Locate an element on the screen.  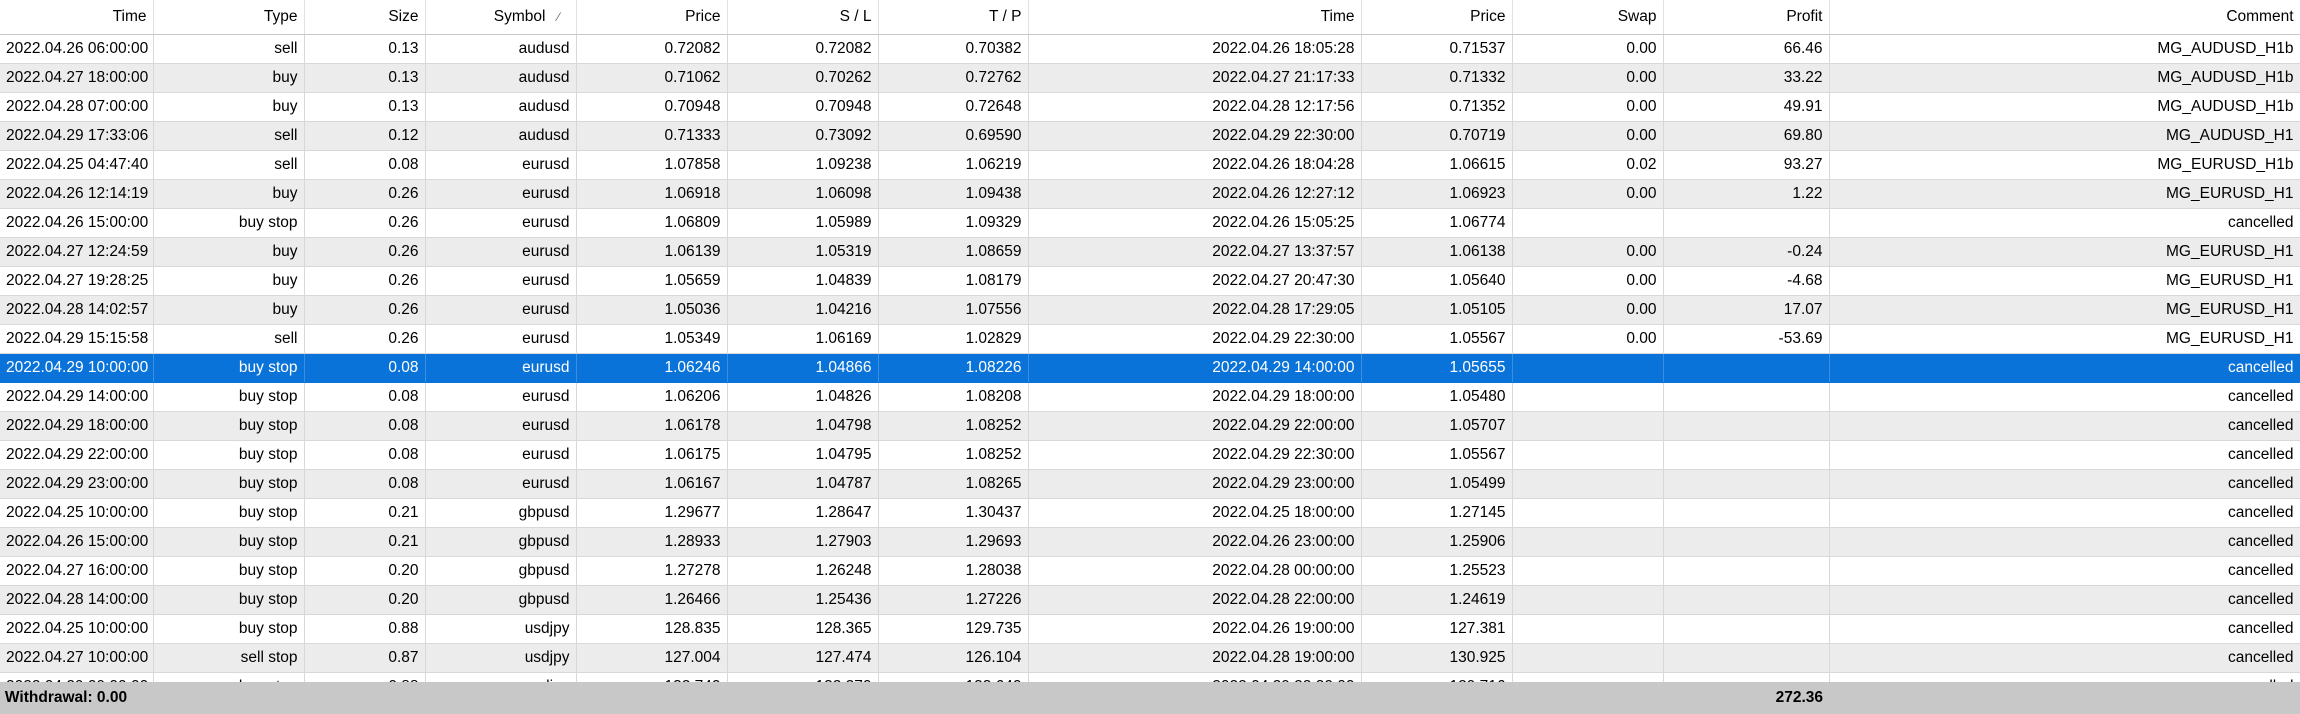
column-header-sl: S / L is located at coordinates (803, 17).